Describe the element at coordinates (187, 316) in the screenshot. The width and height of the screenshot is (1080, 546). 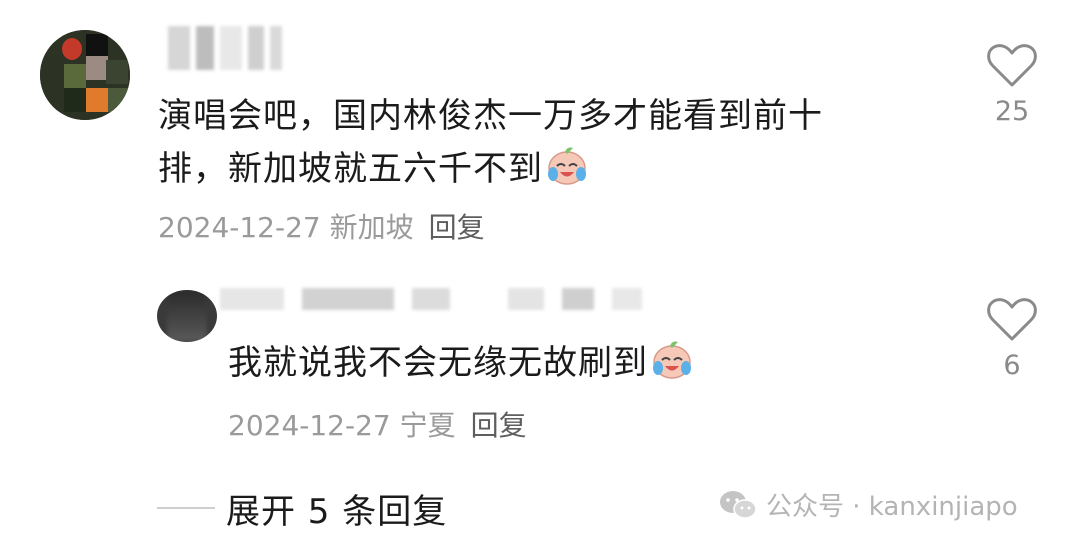
I see `reply-avatar` at that location.